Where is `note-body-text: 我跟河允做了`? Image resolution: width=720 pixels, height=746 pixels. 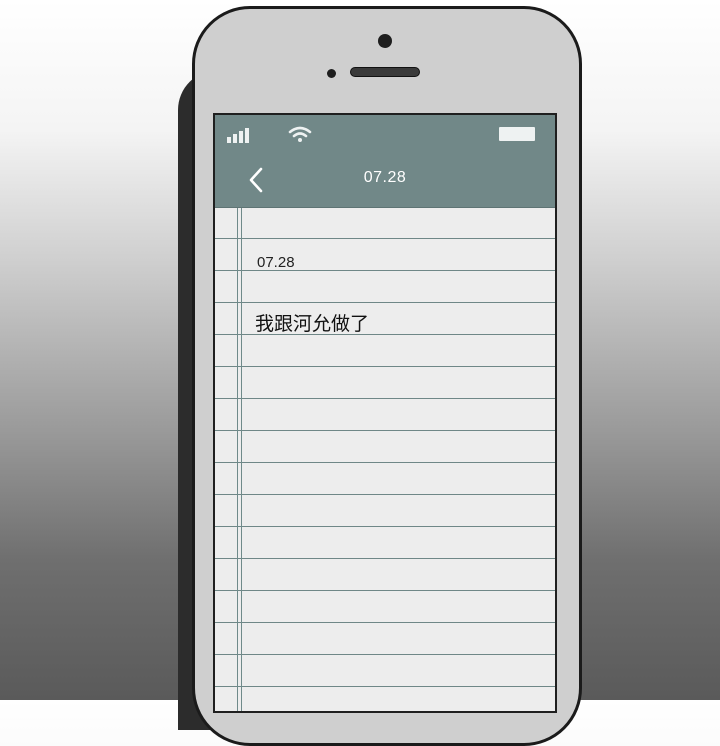
note-body-text: 我跟河允做了 is located at coordinates (312, 322).